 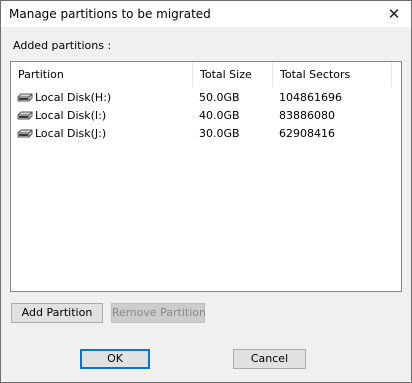 What do you see at coordinates (73, 97) in the screenshot?
I see `partition-name: Local Disk(H:)` at bounding box center [73, 97].